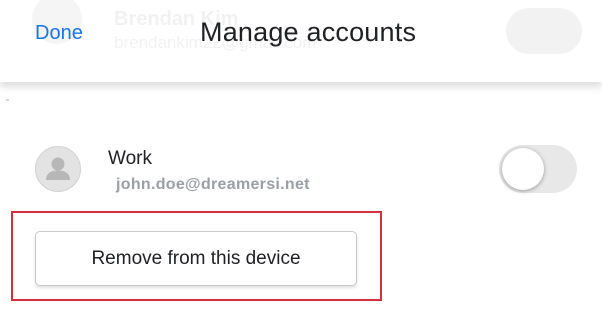 The image size is (602, 317). What do you see at coordinates (58, 169) in the screenshot?
I see `person-icon` at bounding box center [58, 169].